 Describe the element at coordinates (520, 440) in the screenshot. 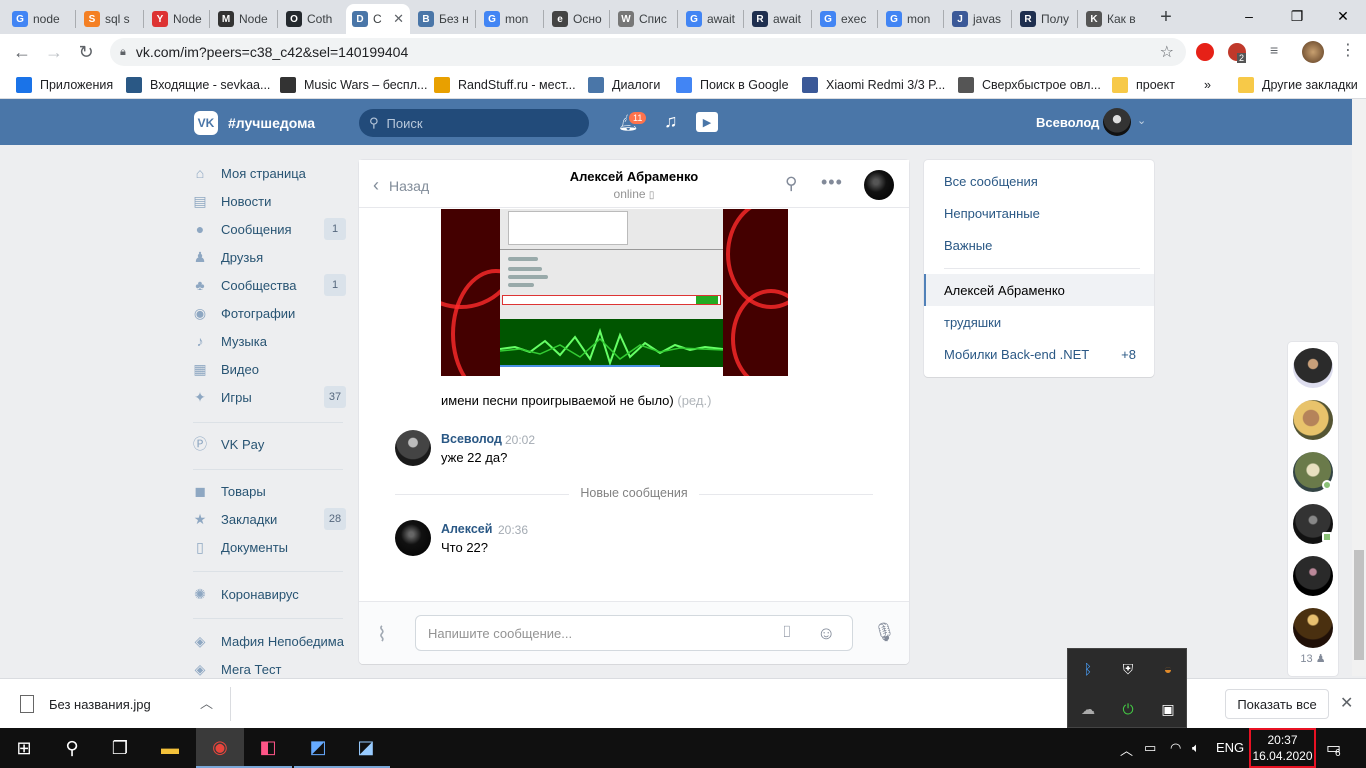

I see `message-time: 20:02` at that location.